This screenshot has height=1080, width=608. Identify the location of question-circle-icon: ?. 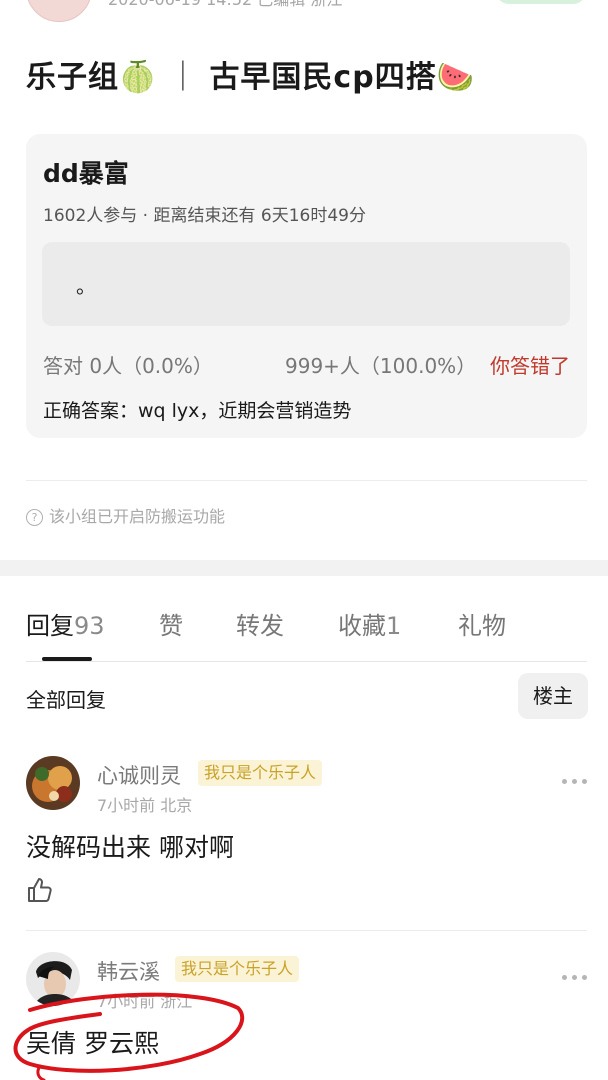
(34, 517).